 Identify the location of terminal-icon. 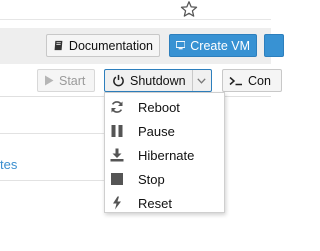
(235, 80).